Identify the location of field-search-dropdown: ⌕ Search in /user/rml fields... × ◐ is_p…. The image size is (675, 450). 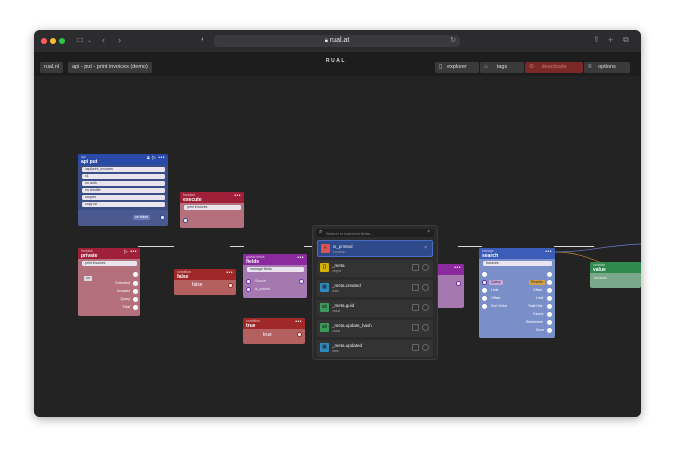
(375, 292).